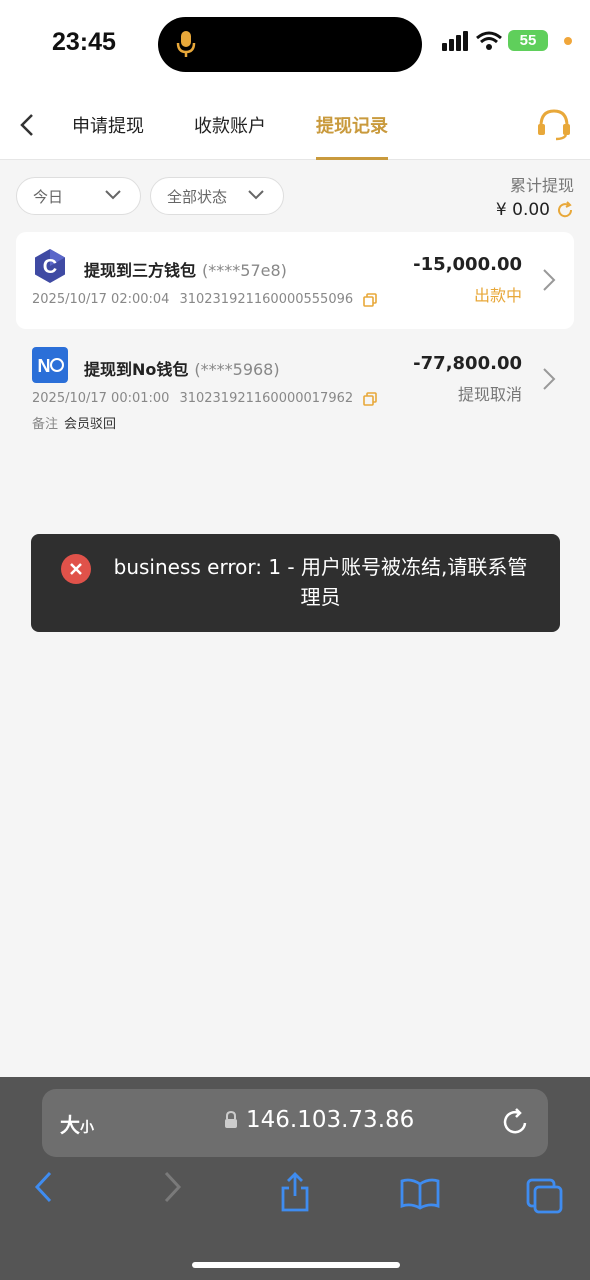 This screenshot has width=590, height=1280. I want to click on error-toast: business error: 1 - 用户账号被冻结,请联系管理员, so click(295, 583).